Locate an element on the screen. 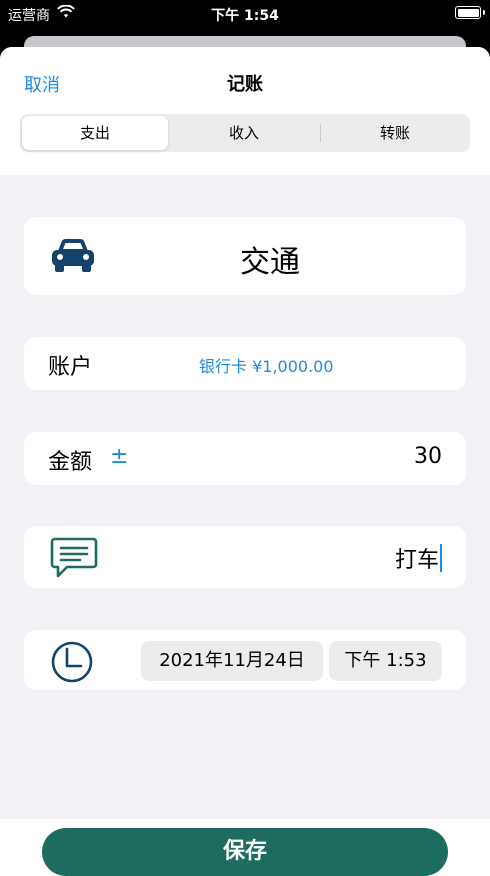 The height and width of the screenshot is (876, 490). type-segmented-control: 支出 收入 转账 is located at coordinates (245, 133).